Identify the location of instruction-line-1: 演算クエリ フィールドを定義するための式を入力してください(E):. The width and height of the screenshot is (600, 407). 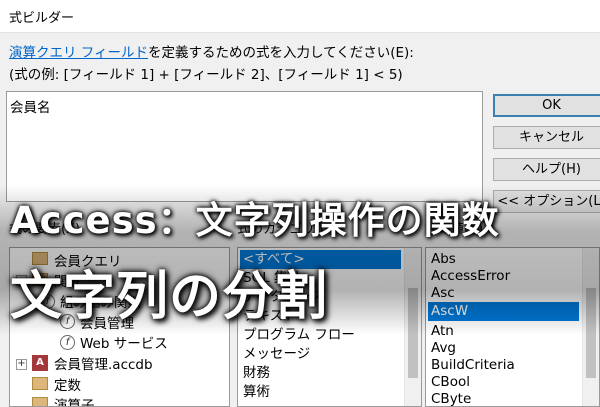
(211, 51).